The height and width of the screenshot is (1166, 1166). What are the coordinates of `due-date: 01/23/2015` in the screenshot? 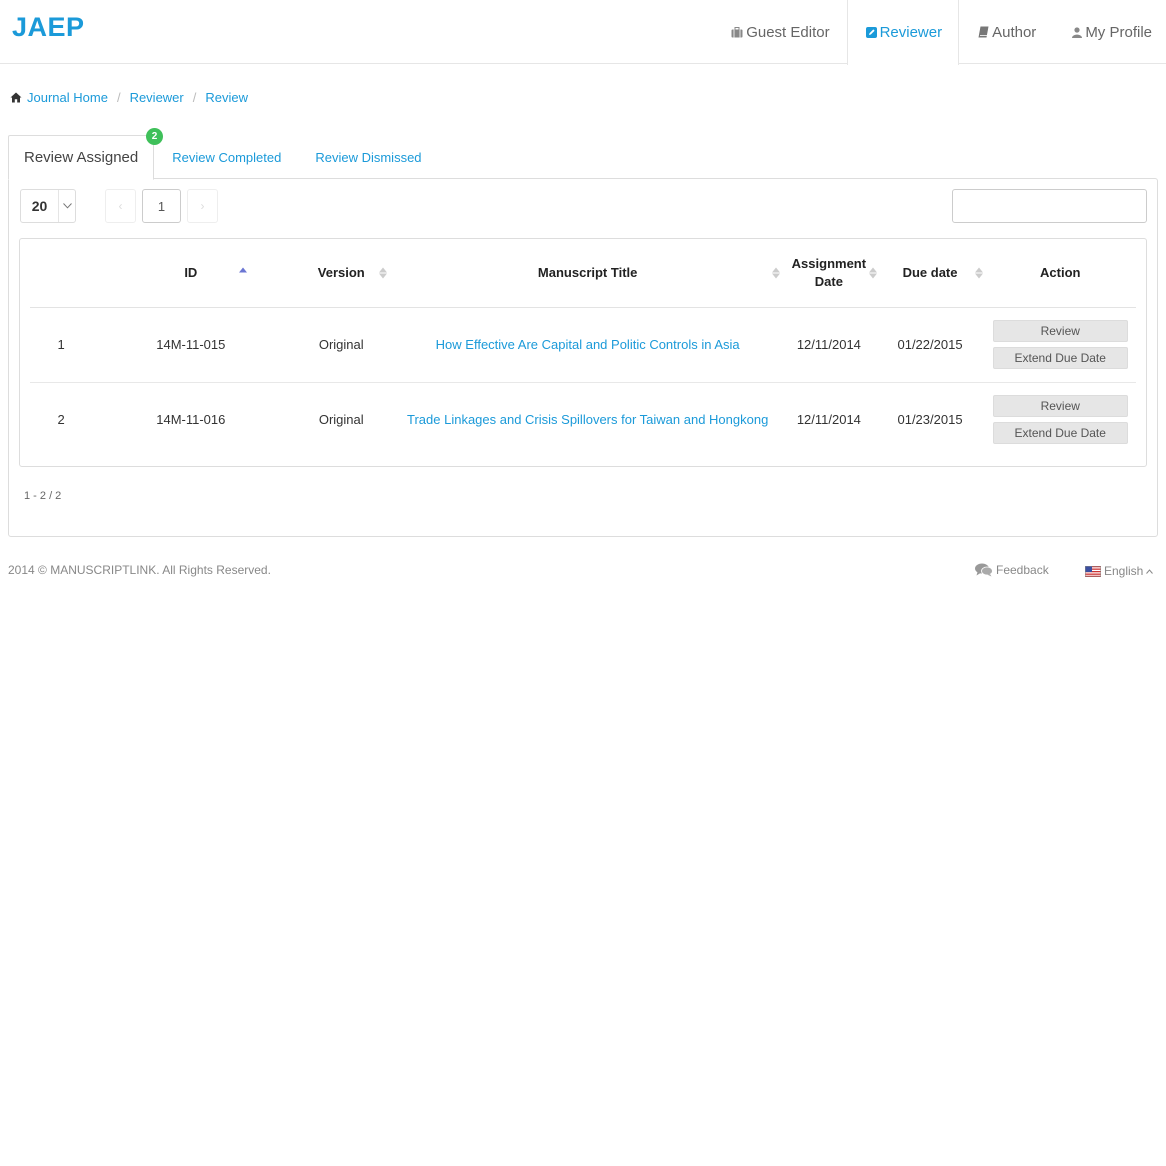 It's located at (930, 420).